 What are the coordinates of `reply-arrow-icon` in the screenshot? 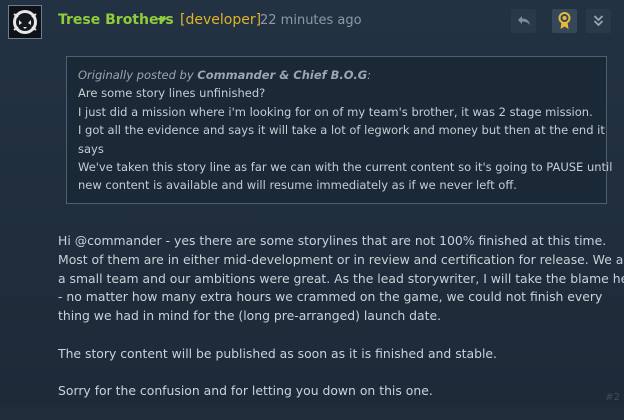 It's located at (524, 20).